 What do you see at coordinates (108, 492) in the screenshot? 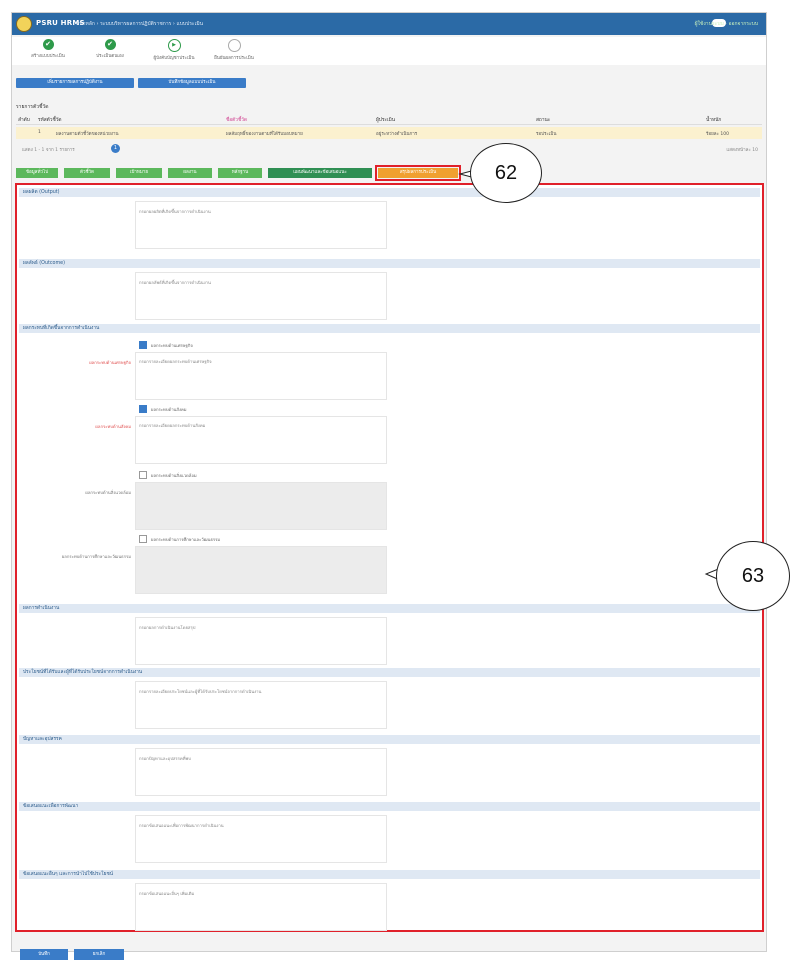
I see `field-label: ผลกระทบด้านสิ่งแวดล้อม` at bounding box center [108, 492].